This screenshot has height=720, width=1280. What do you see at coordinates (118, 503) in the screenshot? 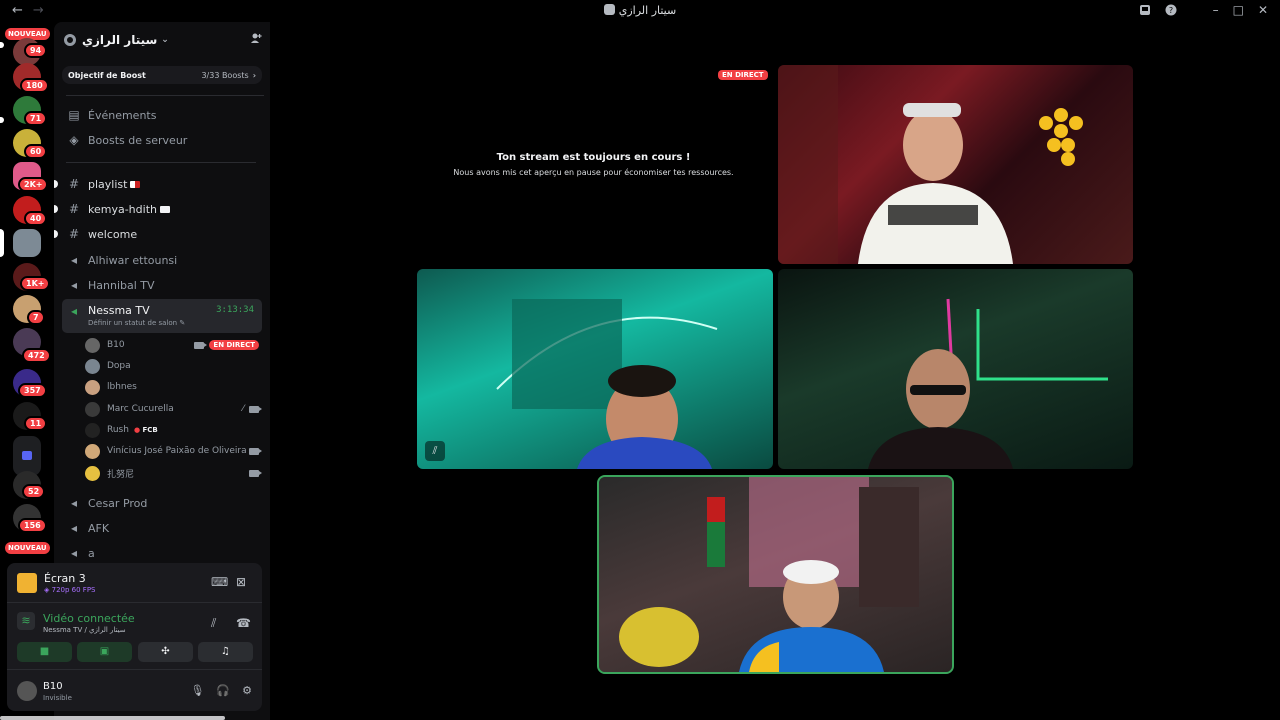
I see `channel-label: Cesar Prod` at bounding box center [118, 503].